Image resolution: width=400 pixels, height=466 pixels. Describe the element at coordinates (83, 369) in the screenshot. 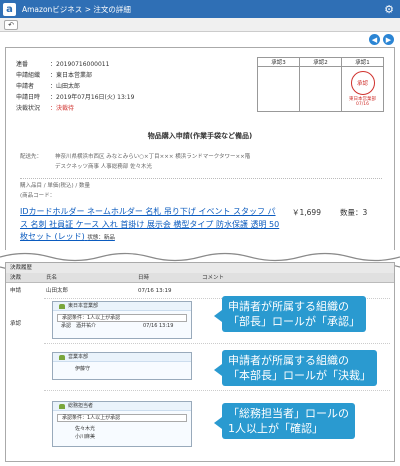

I see `route-person: 伊藤守` at that location.